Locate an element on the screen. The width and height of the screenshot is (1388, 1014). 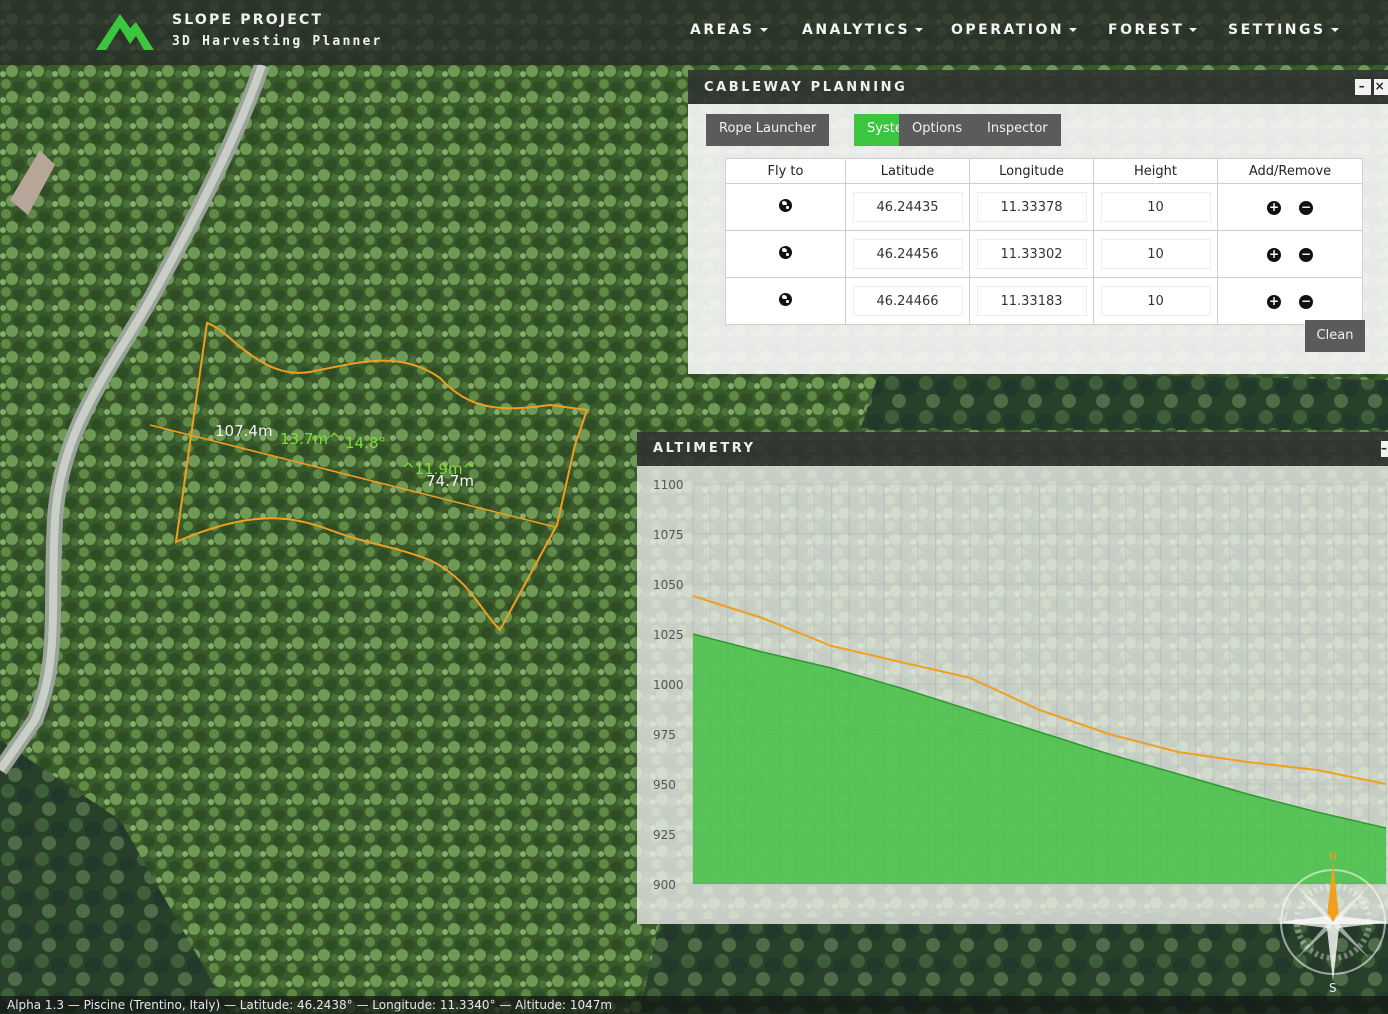
latitude-field: 46.24435 is located at coordinates (907, 207).